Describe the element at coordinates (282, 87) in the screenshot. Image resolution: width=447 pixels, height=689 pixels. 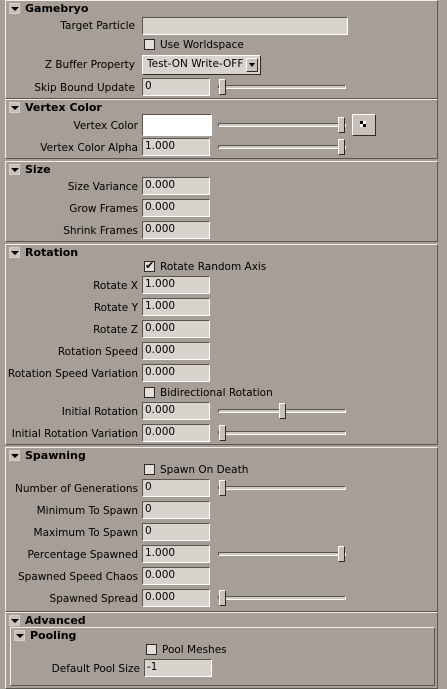
I see `skip-bound-slider-track` at that location.